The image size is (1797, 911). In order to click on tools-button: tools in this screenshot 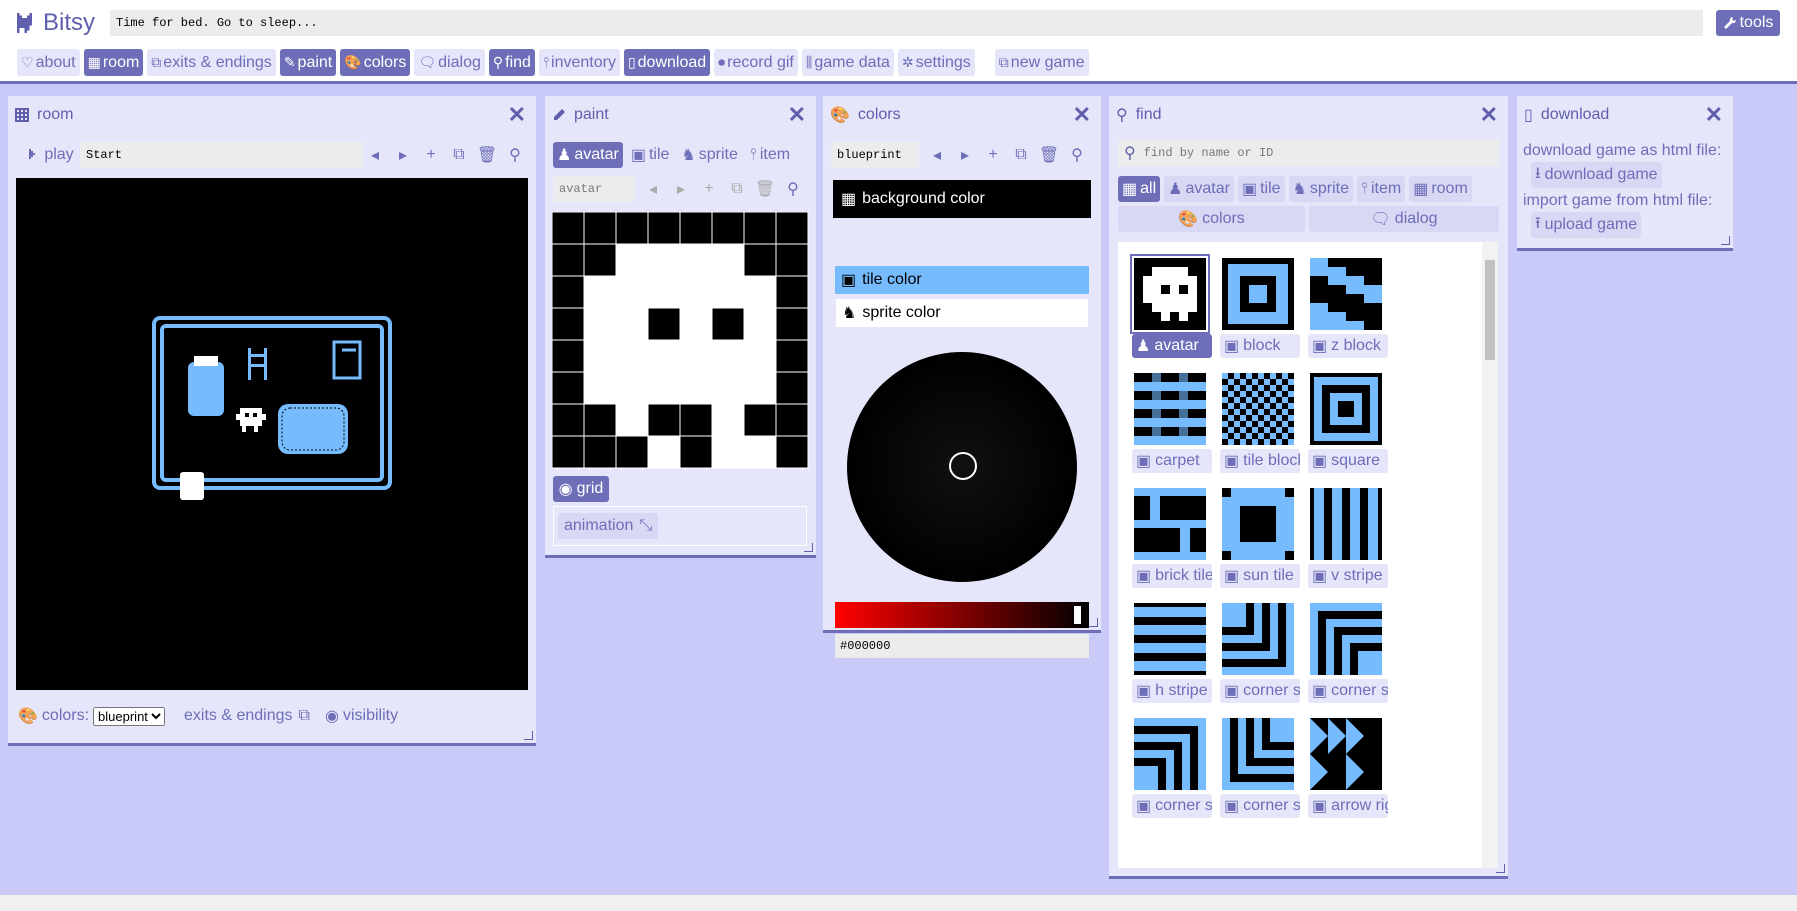, I will do `click(1748, 23)`.